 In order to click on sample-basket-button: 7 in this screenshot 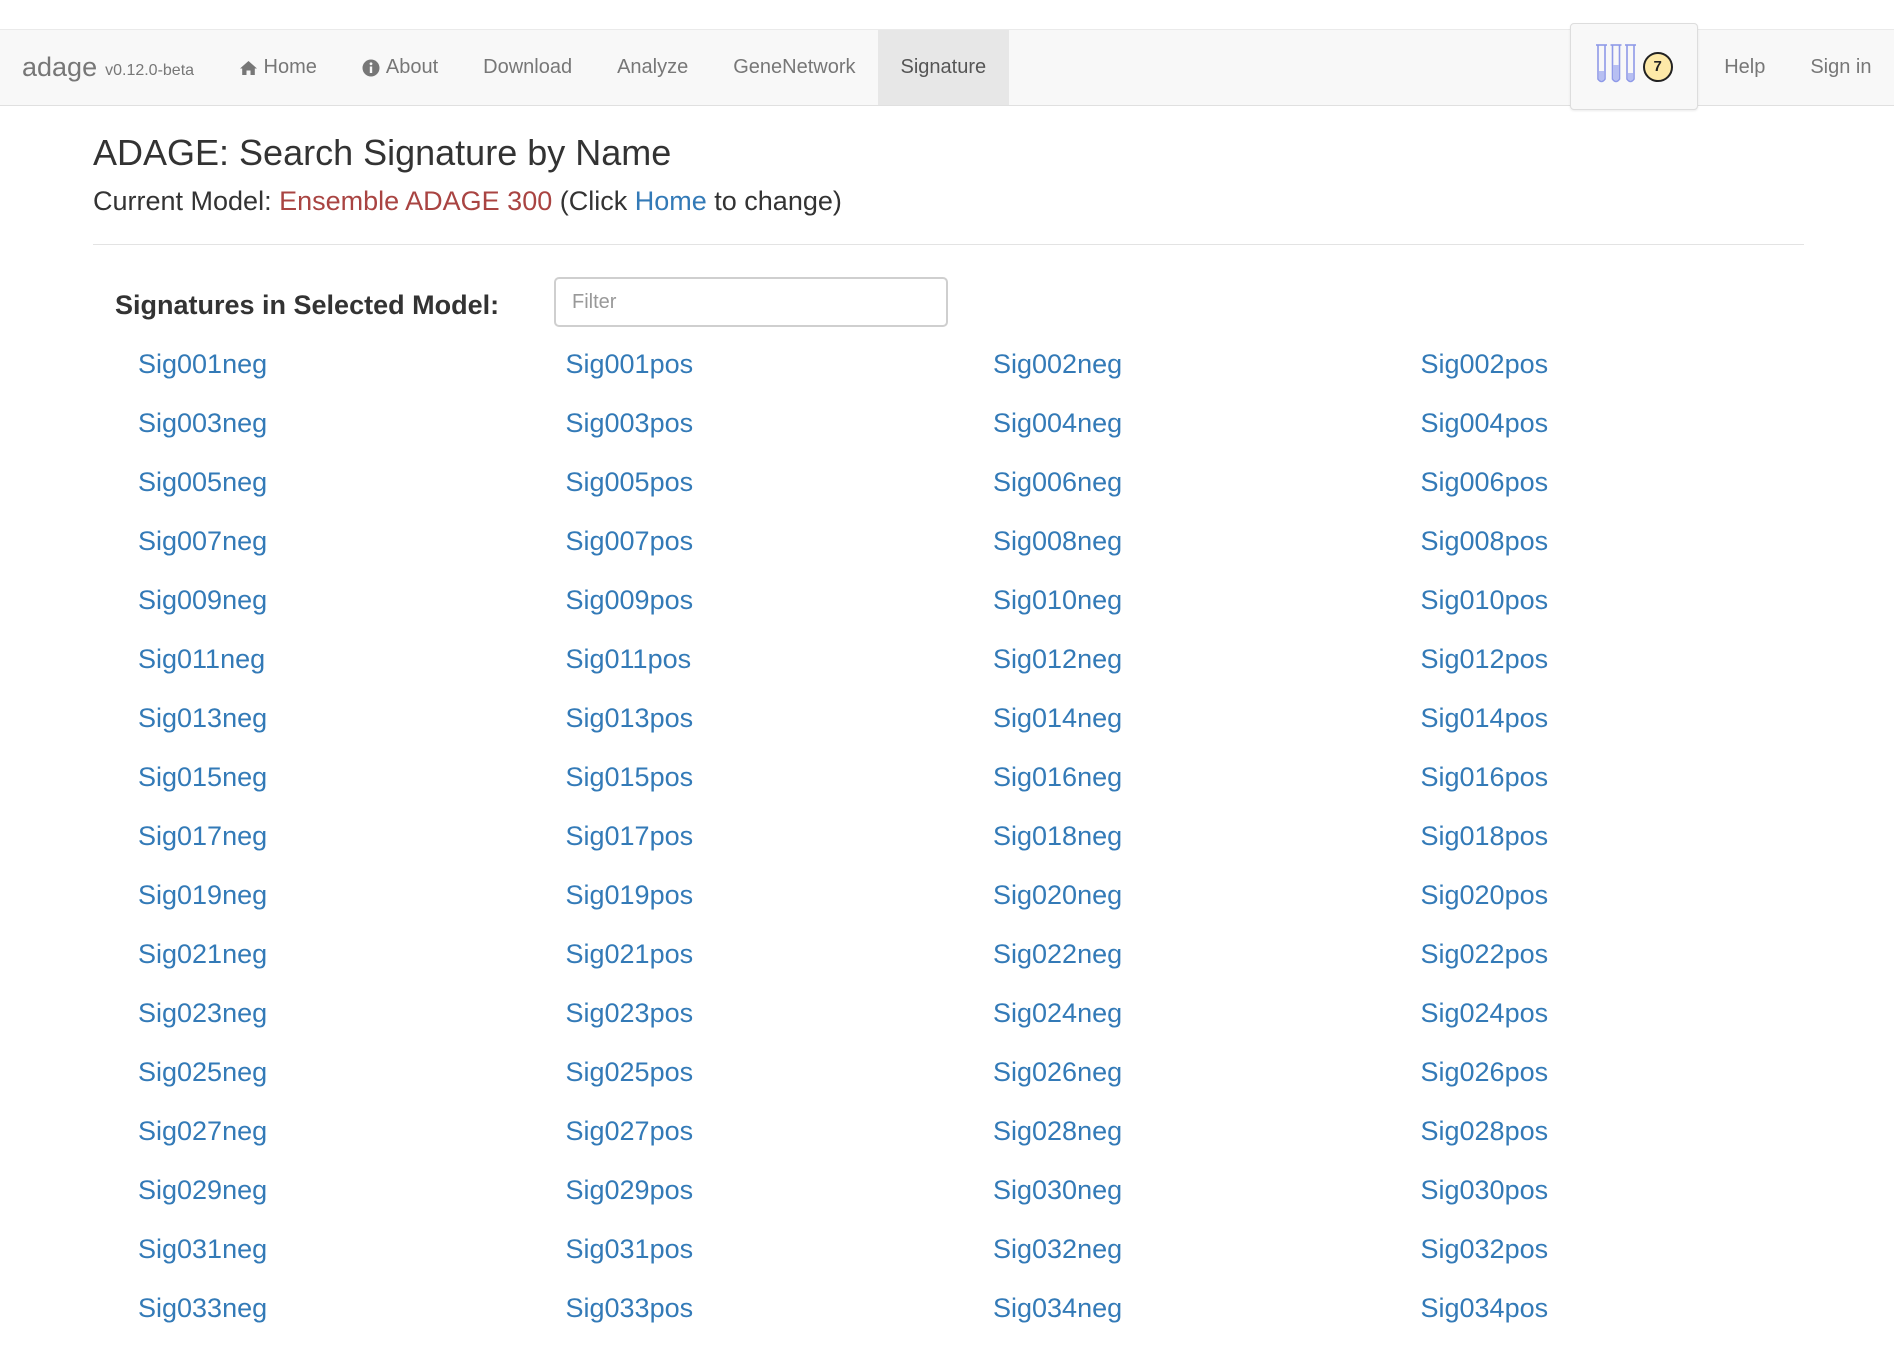, I will do `click(1633, 66)`.